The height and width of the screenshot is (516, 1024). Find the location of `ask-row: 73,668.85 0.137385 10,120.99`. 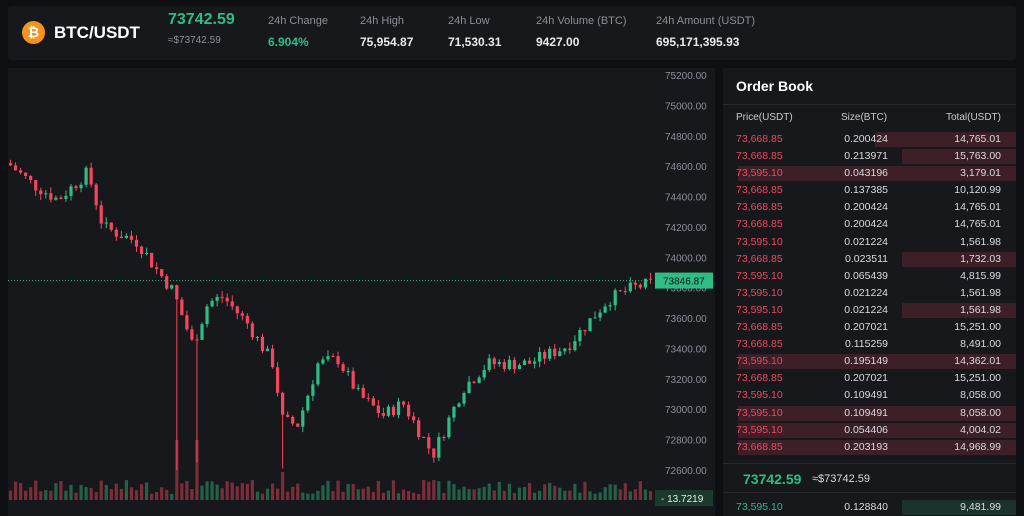

ask-row: 73,668.85 0.137385 10,120.99 is located at coordinates (869, 190).